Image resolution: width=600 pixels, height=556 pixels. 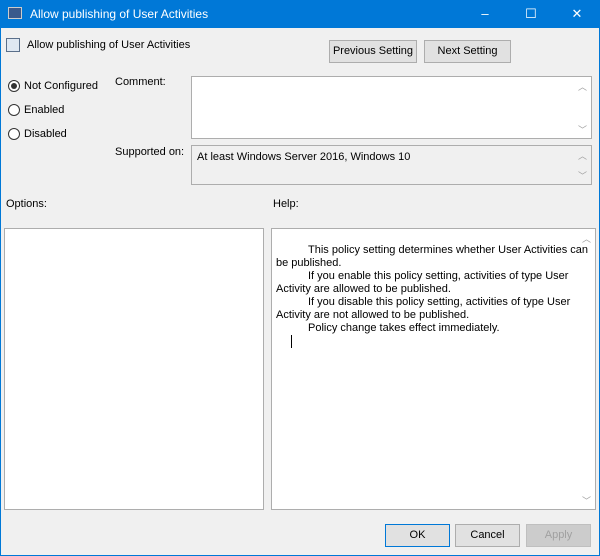 I want to click on radio-label: Not Configured, so click(x=61, y=86).